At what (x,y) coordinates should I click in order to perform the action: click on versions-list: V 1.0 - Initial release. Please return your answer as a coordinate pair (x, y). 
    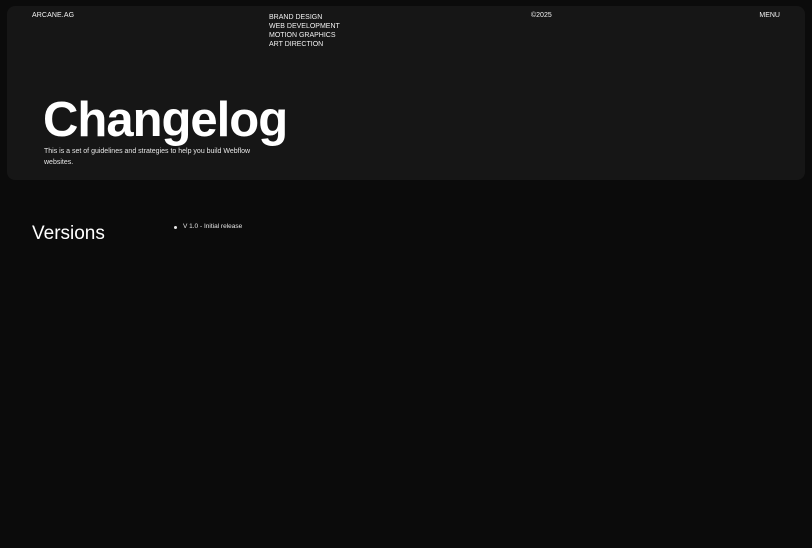
    Looking at the image, I should click on (208, 227).